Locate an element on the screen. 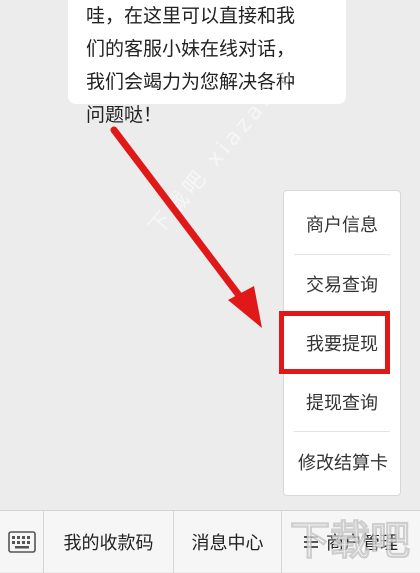 The height and width of the screenshot is (573, 420). menu-item-label: 修改结算卡 is located at coordinates (343, 463).